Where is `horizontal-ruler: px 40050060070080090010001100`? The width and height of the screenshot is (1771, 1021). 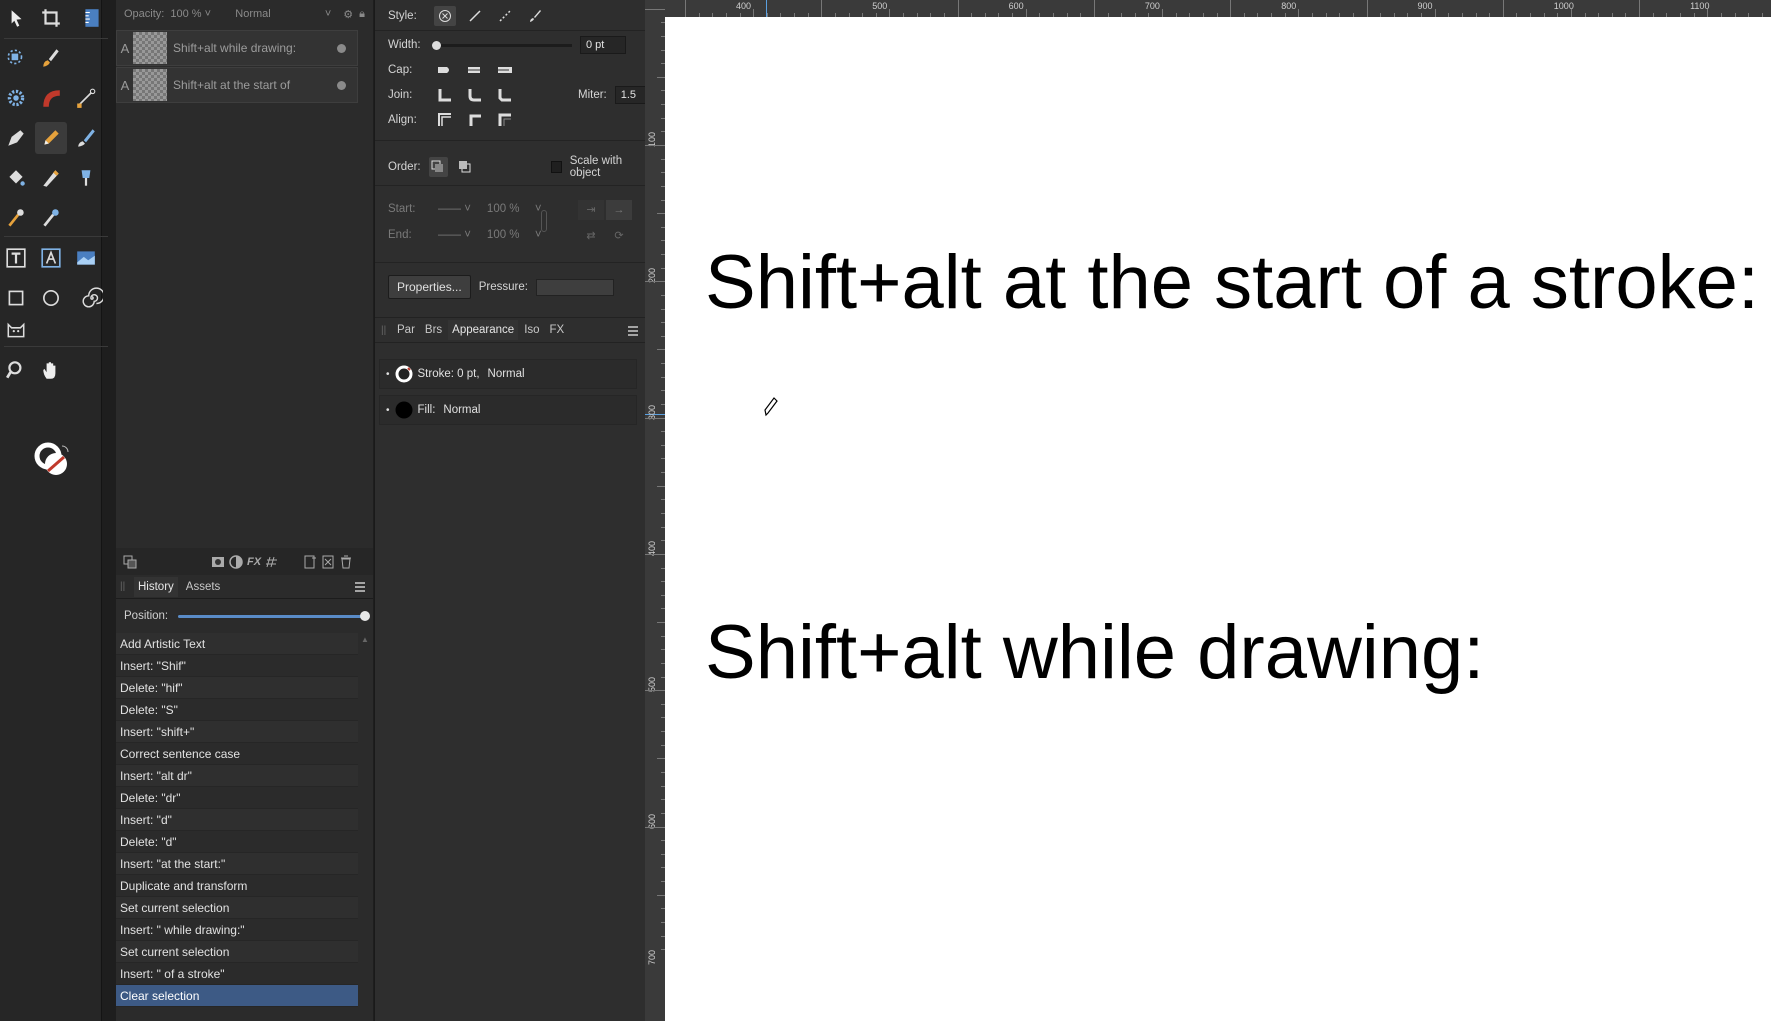 horizontal-ruler: px 40050060070080090010001100 is located at coordinates (1208, 8).